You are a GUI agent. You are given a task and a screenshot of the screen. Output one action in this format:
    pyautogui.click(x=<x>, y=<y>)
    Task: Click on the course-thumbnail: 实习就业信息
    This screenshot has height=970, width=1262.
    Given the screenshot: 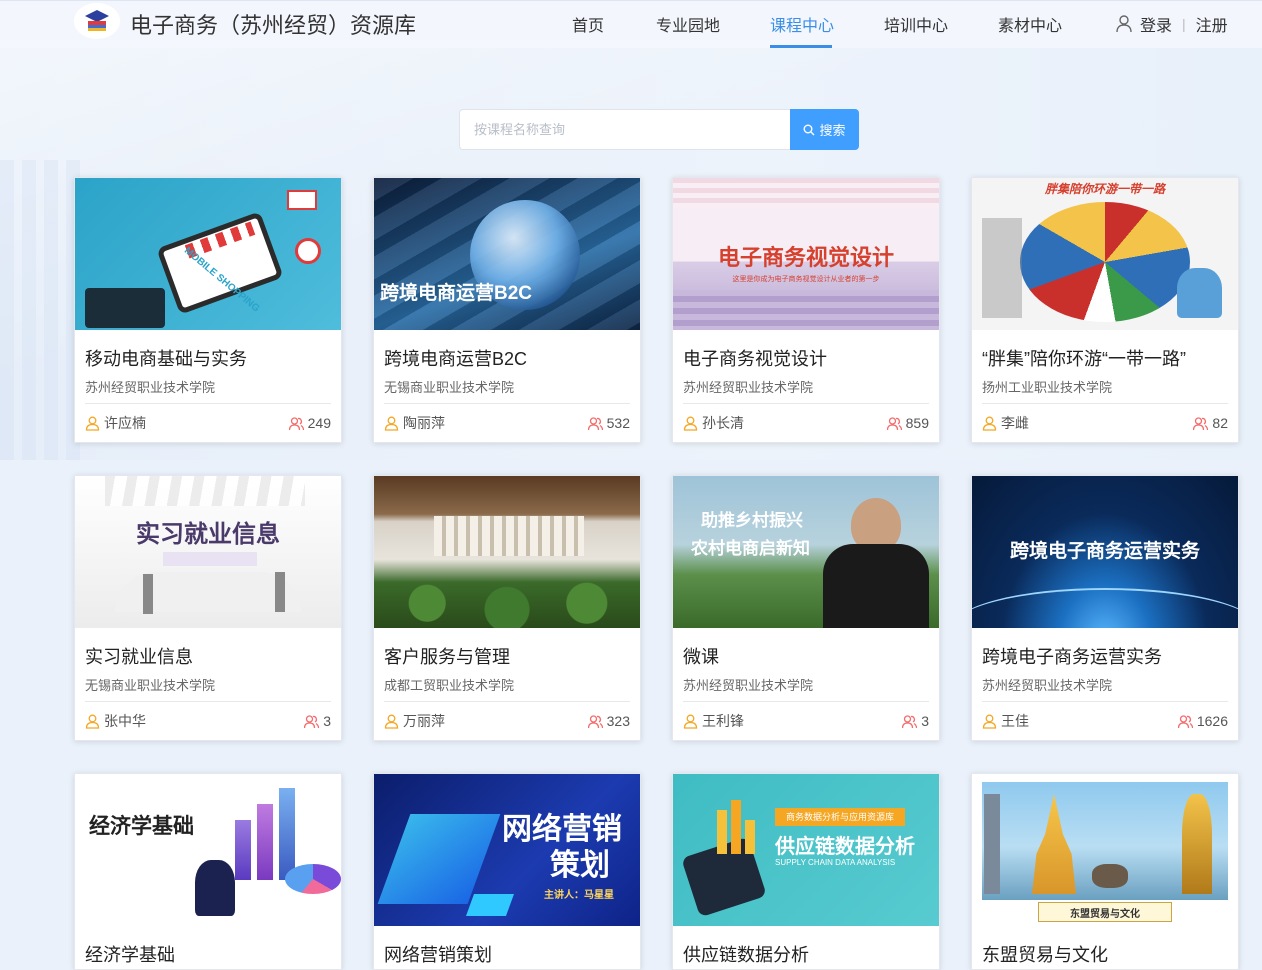 What is the action you would take?
    pyautogui.click(x=208, y=552)
    